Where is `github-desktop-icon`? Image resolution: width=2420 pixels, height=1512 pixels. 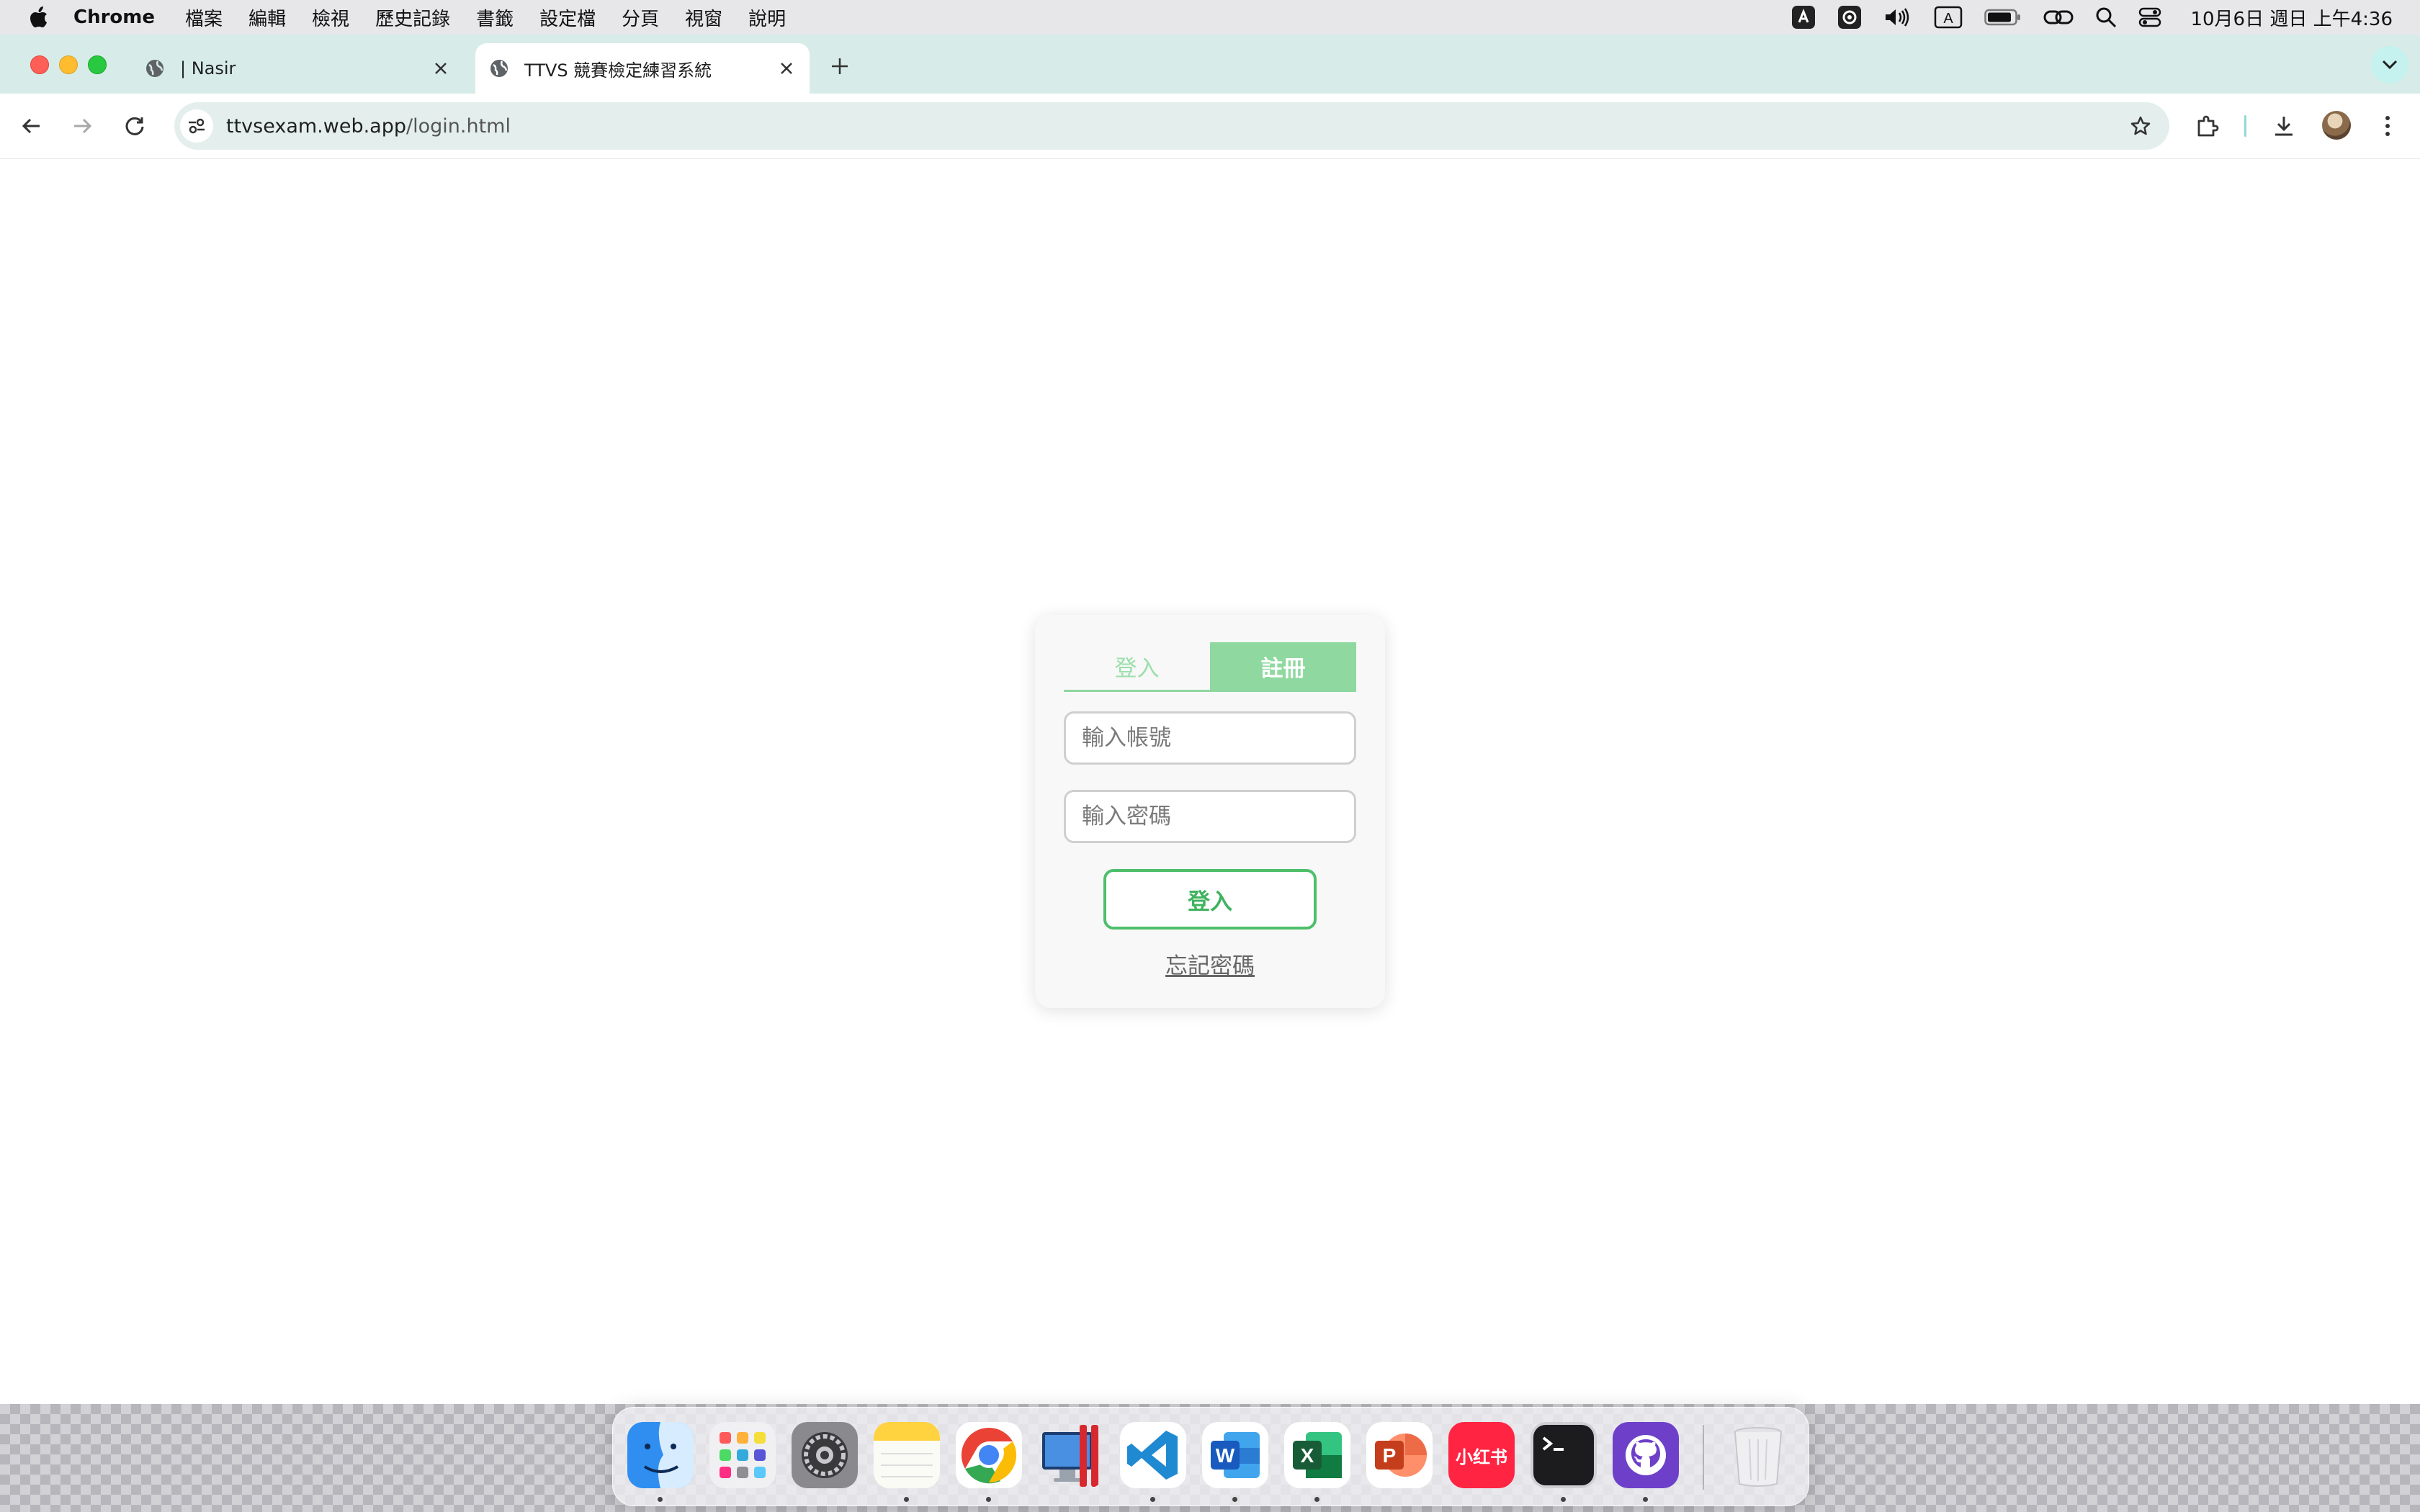 github-desktop-icon is located at coordinates (1646, 1455).